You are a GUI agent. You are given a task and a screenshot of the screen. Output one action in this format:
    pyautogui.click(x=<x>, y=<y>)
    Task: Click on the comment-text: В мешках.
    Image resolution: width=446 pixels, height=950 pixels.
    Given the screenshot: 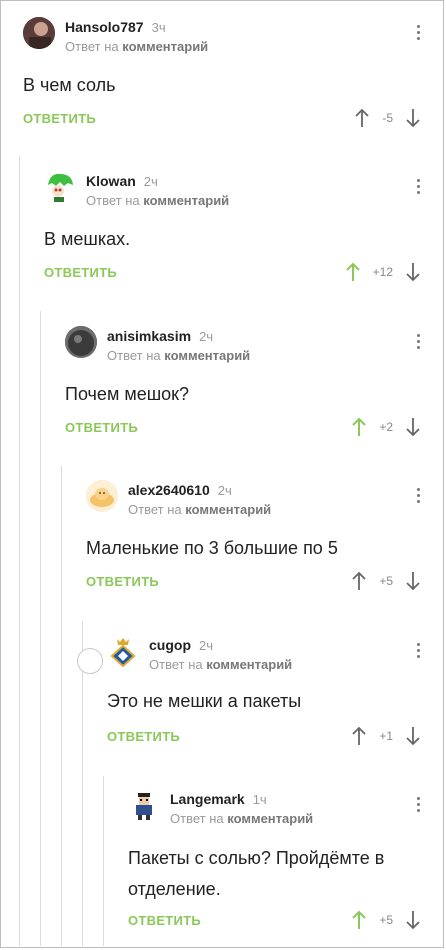 What is the action you would take?
    pyautogui.click(x=87, y=239)
    